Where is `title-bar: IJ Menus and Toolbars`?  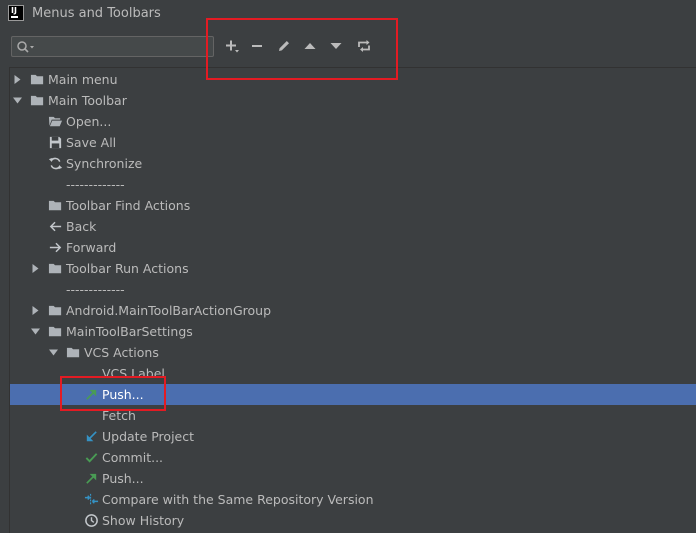 title-bar: IJ Menus and Toolbars is located at coordinates (348, 14).